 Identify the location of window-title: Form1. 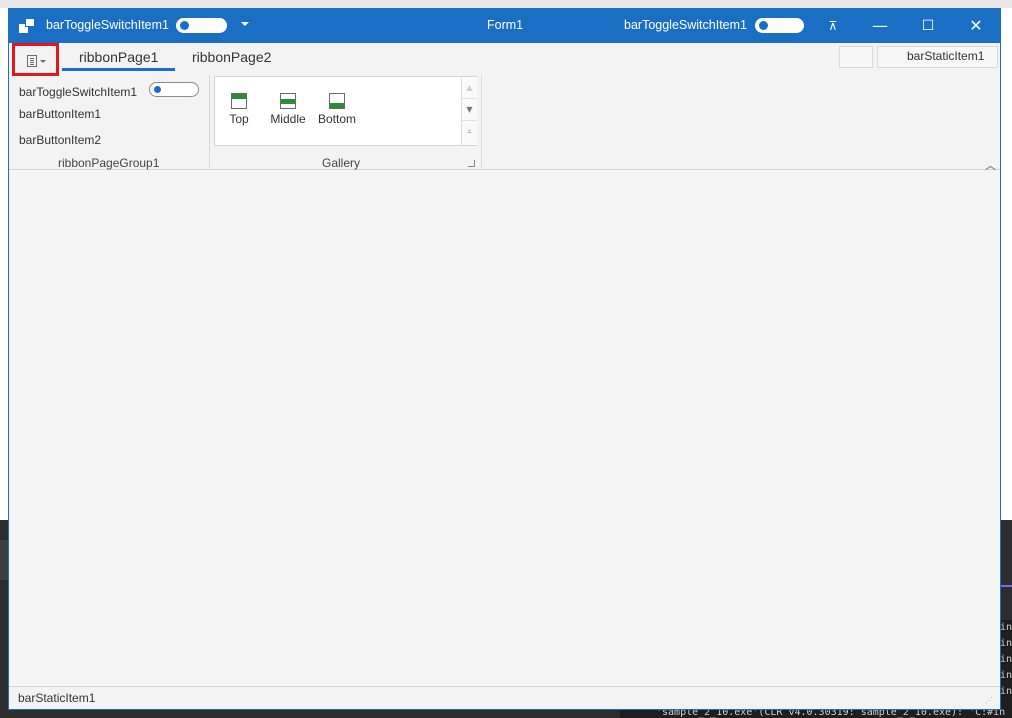
(505, 25).